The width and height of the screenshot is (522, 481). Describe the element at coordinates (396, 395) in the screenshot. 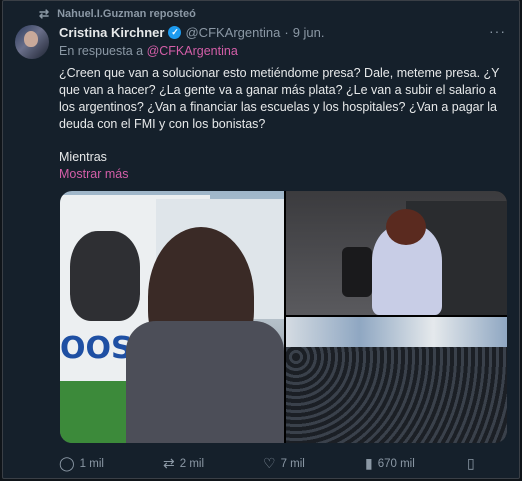

I see `crowd-pattern` at that location.